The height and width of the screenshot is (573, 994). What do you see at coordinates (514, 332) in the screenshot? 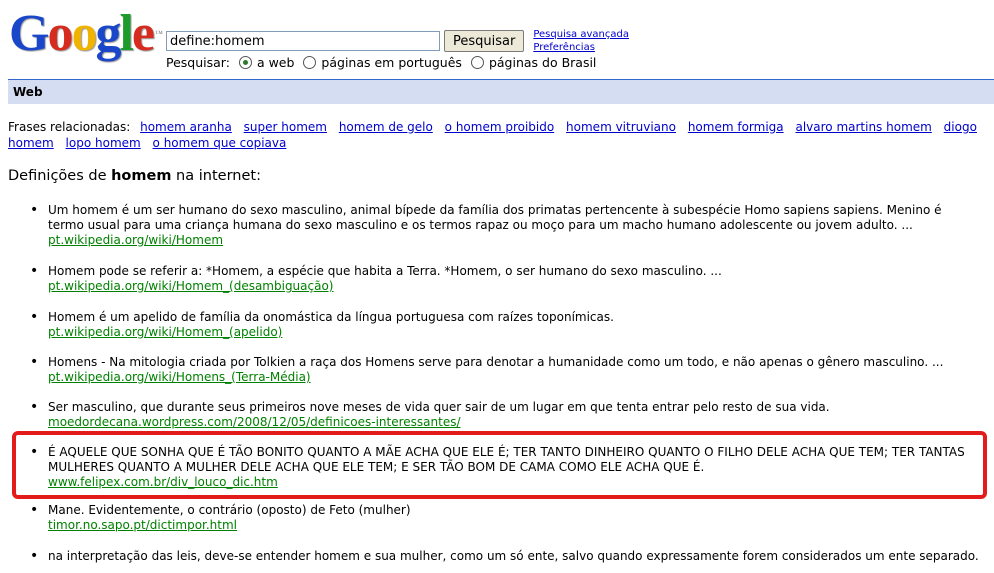
I see `definition-source-link: pt.wikipedia.org/wiki/Homem_(apelido)` at bounding box center [514, 332].